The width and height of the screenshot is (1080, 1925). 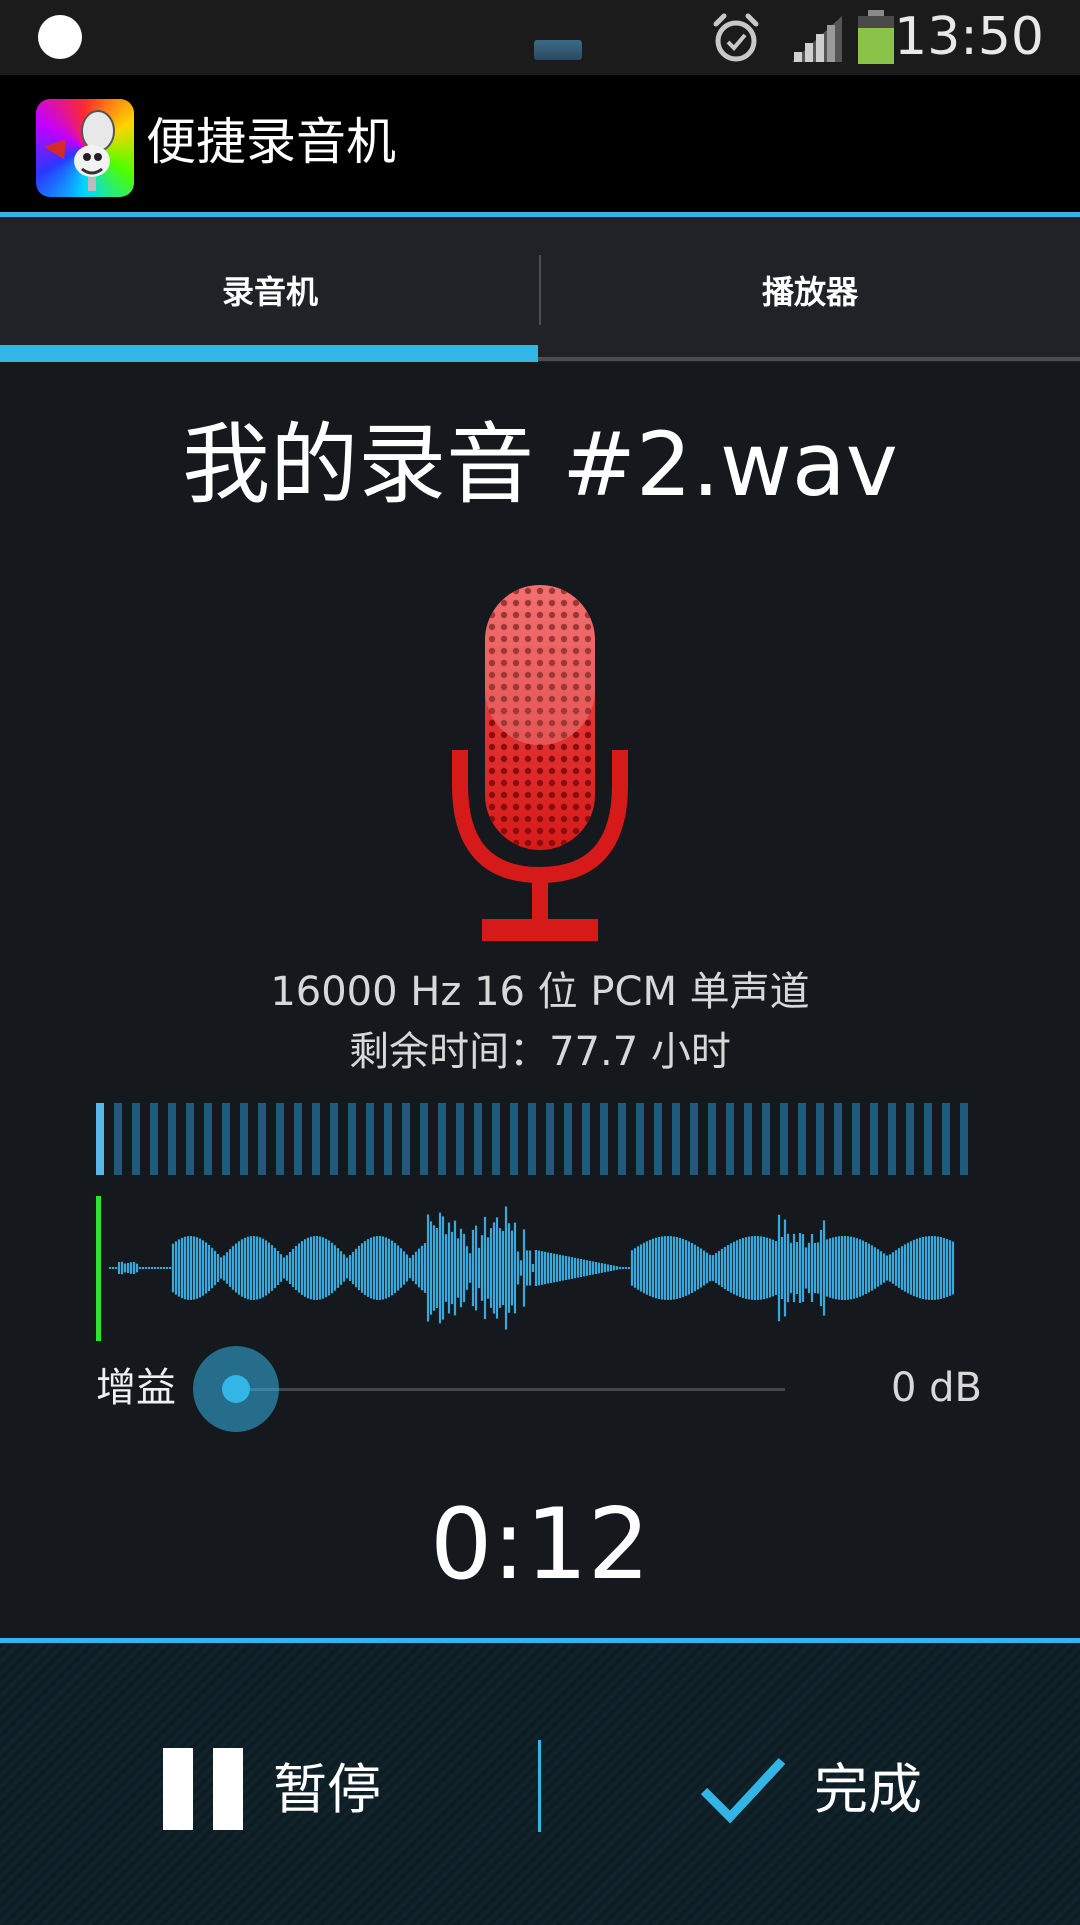 What do you see at coordinates (540, 1545) in the screenshot?
I see `elapsed-timer: 0:12` at bounding box center [540, 1545].